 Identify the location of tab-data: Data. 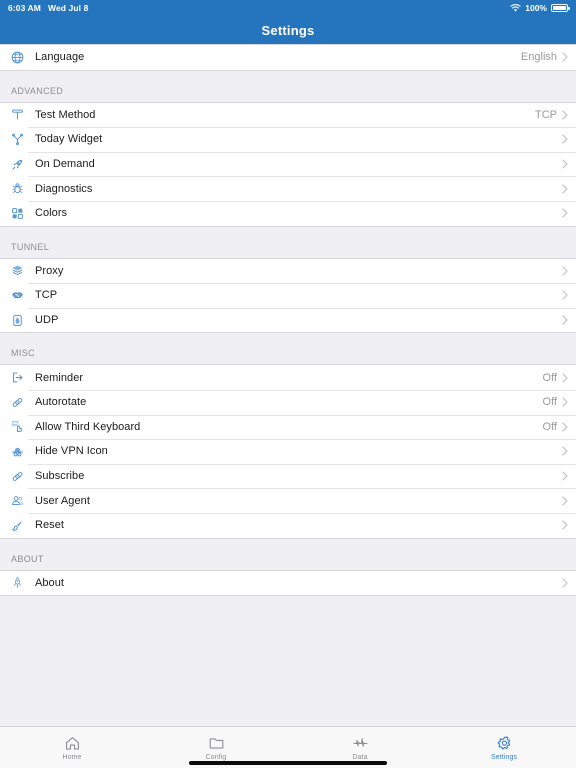
(360, 747).